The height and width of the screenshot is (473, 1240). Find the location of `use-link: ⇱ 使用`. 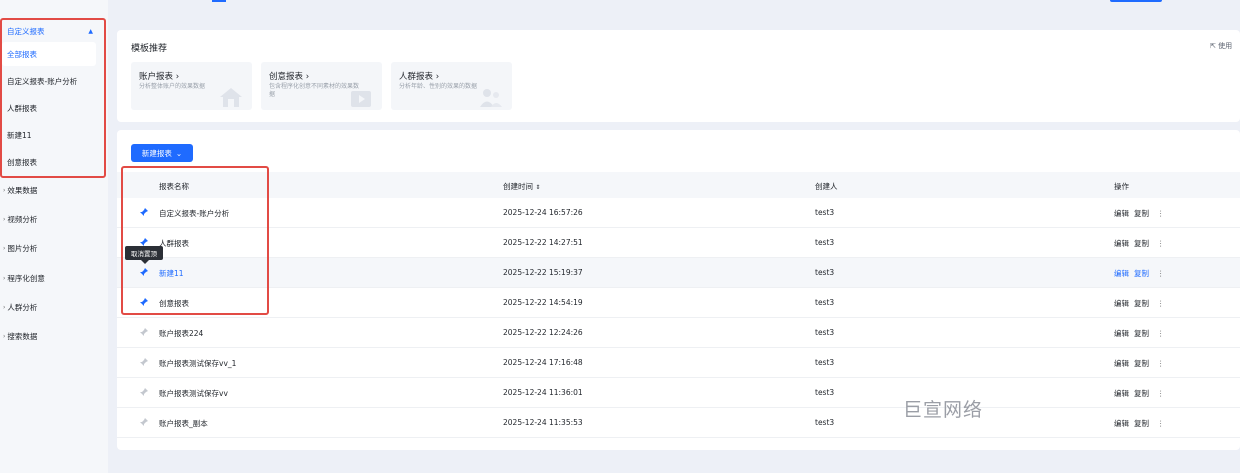

use-link: ⇱ 使用 is located at coordinates (1221, 46).